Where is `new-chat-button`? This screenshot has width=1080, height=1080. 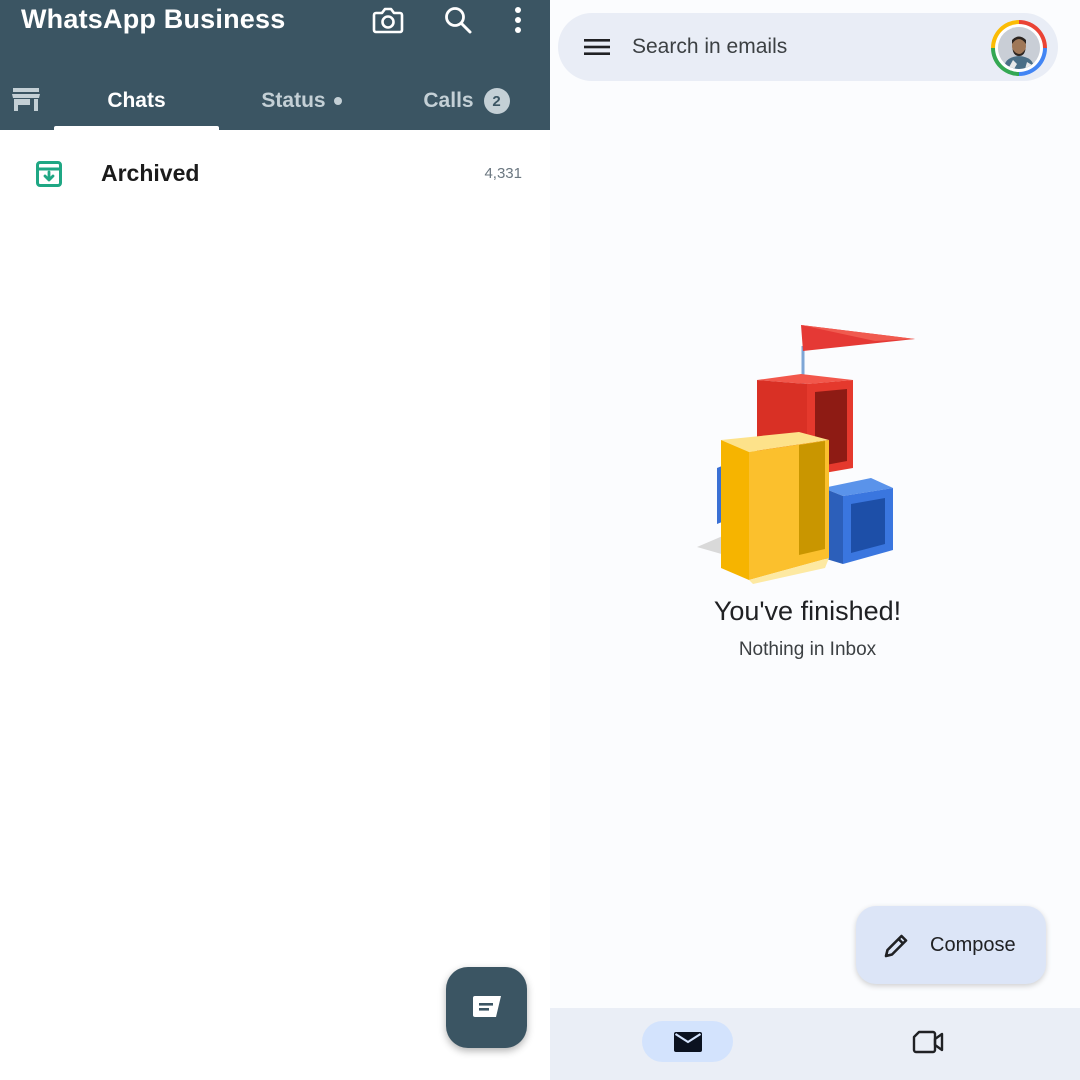 new-chat-button is located at coordinates (486, 1007).